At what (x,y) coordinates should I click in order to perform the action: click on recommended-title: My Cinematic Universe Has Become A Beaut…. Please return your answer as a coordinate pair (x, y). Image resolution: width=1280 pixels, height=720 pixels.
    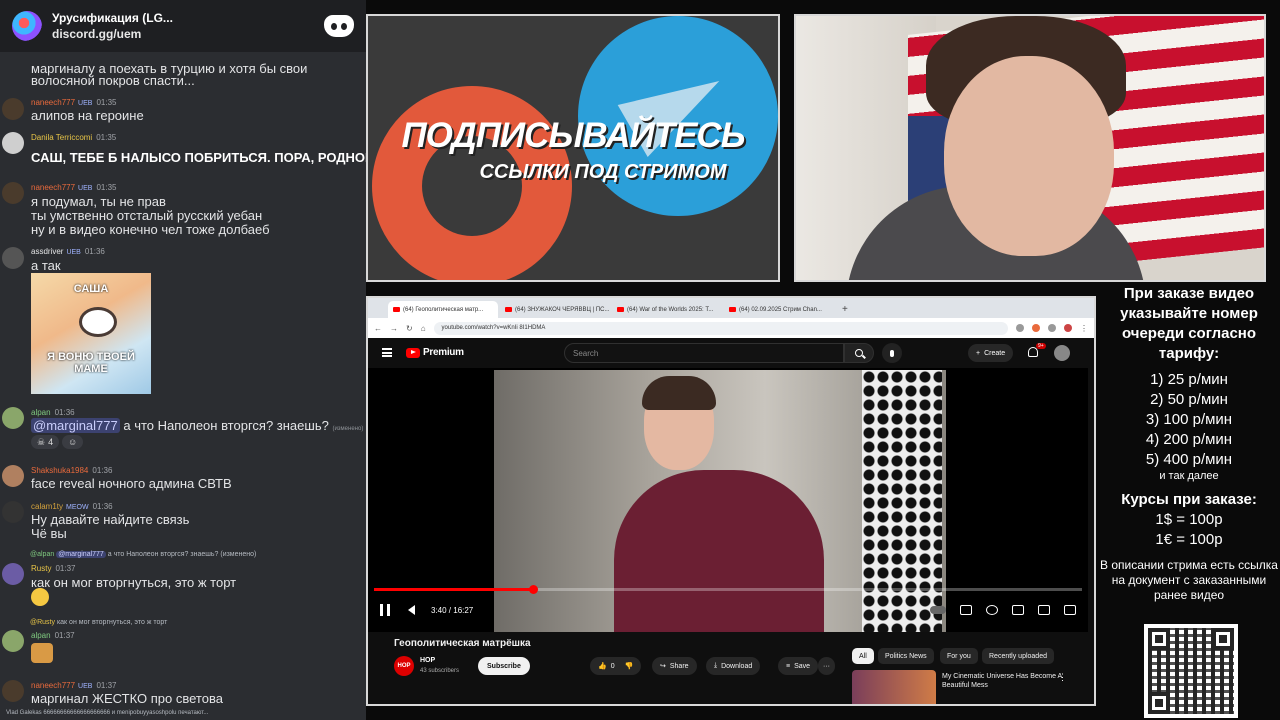
    Looking at the image, I should click on (1002, 681).